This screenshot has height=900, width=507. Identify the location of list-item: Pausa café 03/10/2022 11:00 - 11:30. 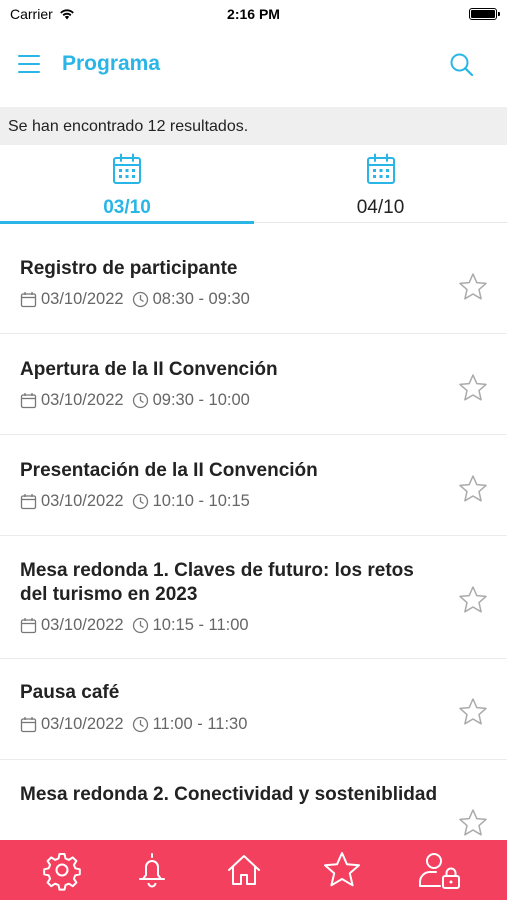
(253, 709).